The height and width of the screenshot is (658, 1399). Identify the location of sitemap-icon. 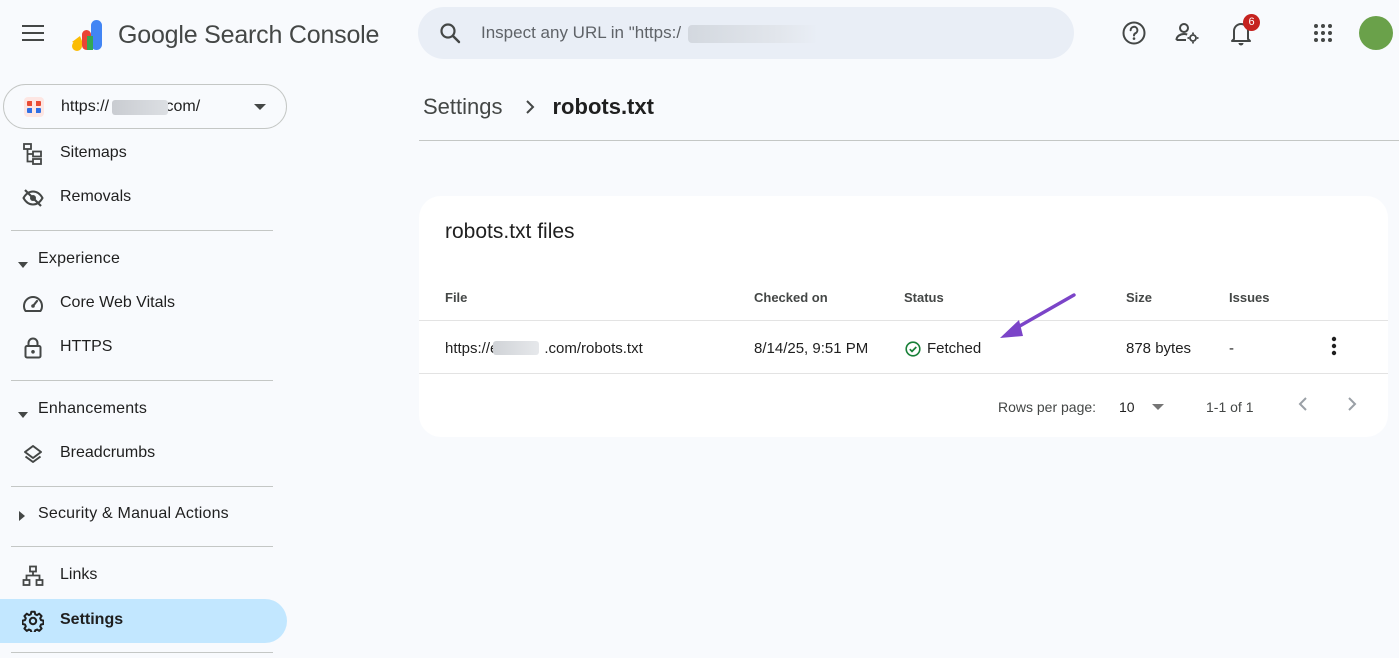
(33, 154).